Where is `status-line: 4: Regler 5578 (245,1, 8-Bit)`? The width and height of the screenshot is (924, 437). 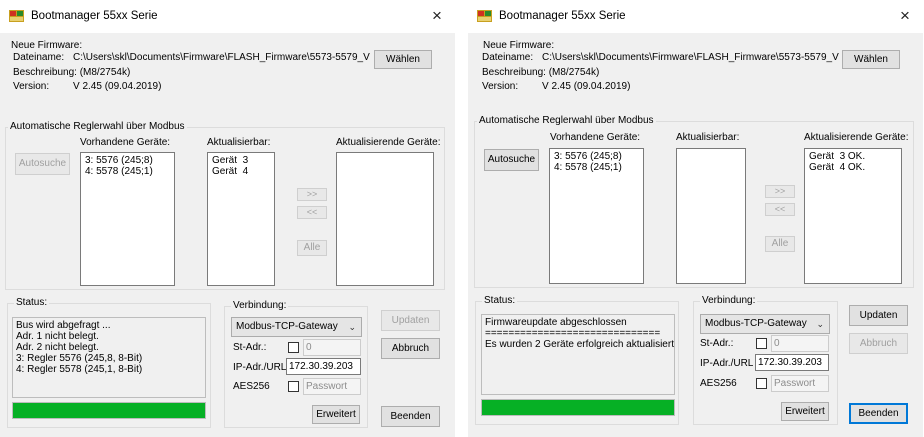 status-line: 4: Regler 5578 (245,1, 8-Bit) is located at coordinates (79, 369).